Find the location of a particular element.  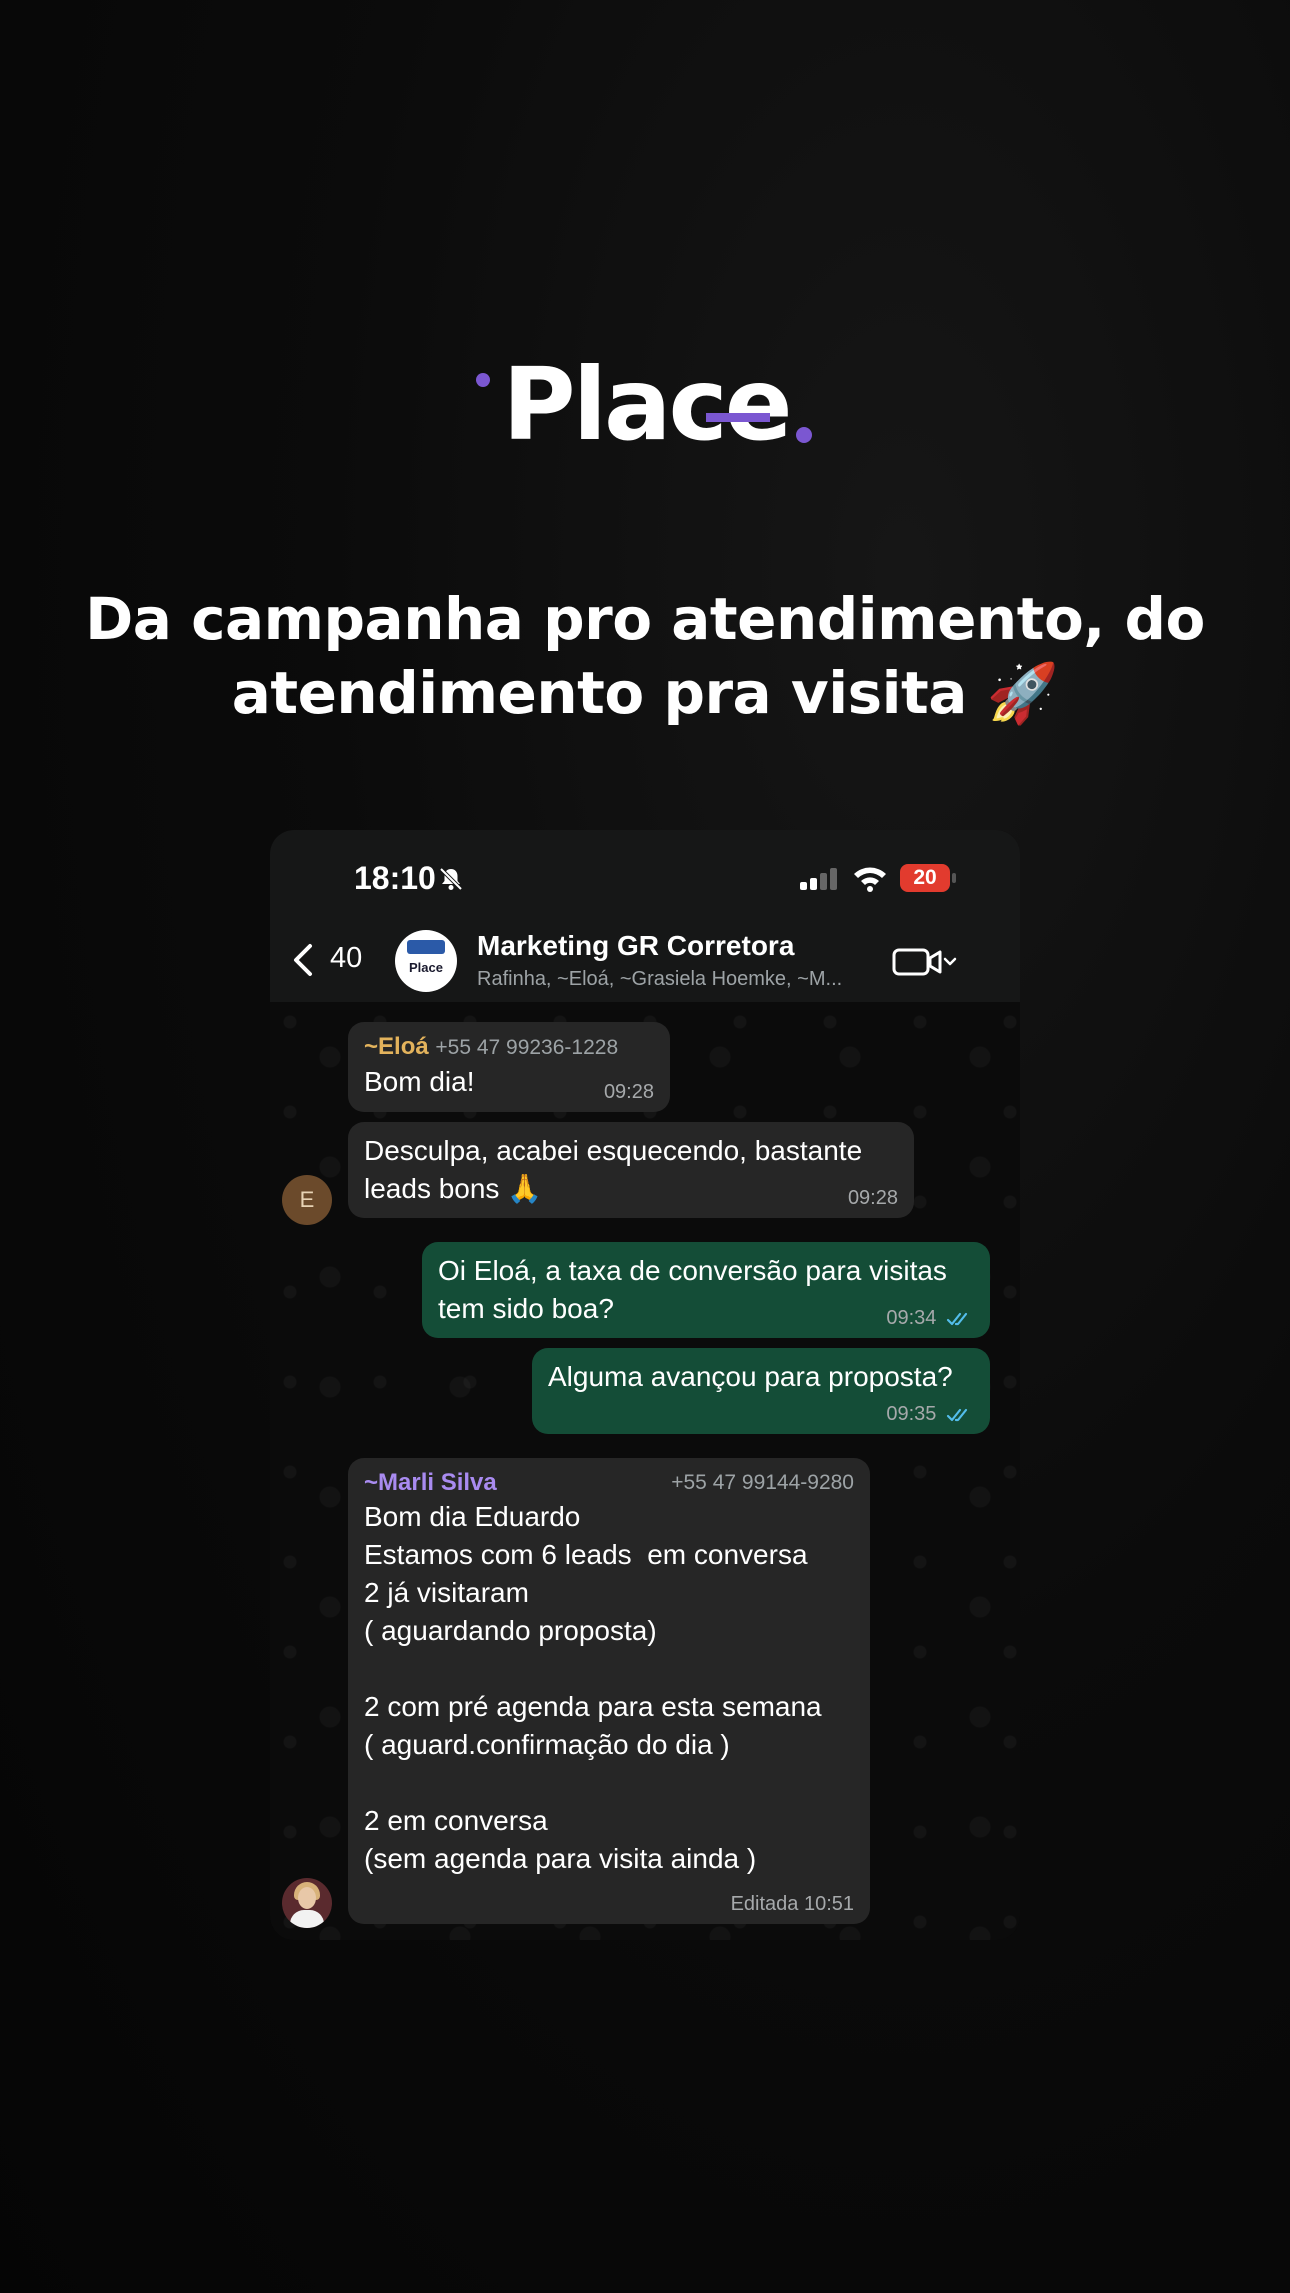

headline-line-1: Da campanha pro atendimento, do is located at coordinates (645, 619).